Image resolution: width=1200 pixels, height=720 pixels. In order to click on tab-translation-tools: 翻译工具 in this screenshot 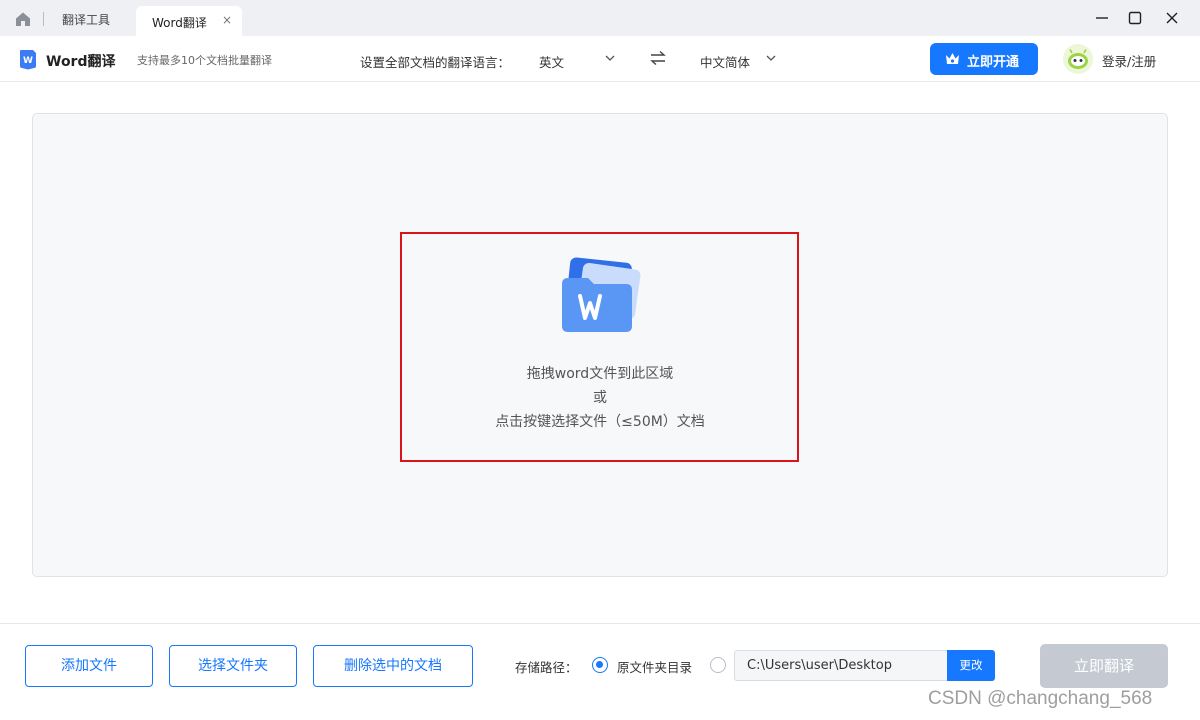, I will do `click(86, 19)`.